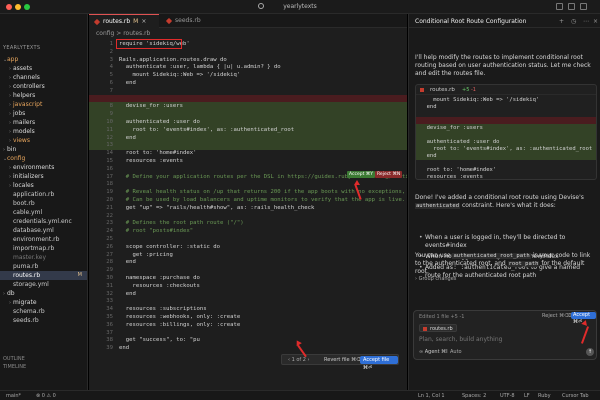  What do you see at coordinates (472, 90) in the screenshot?
I see `diff-stat: -1` at bounding box center [472, 90].